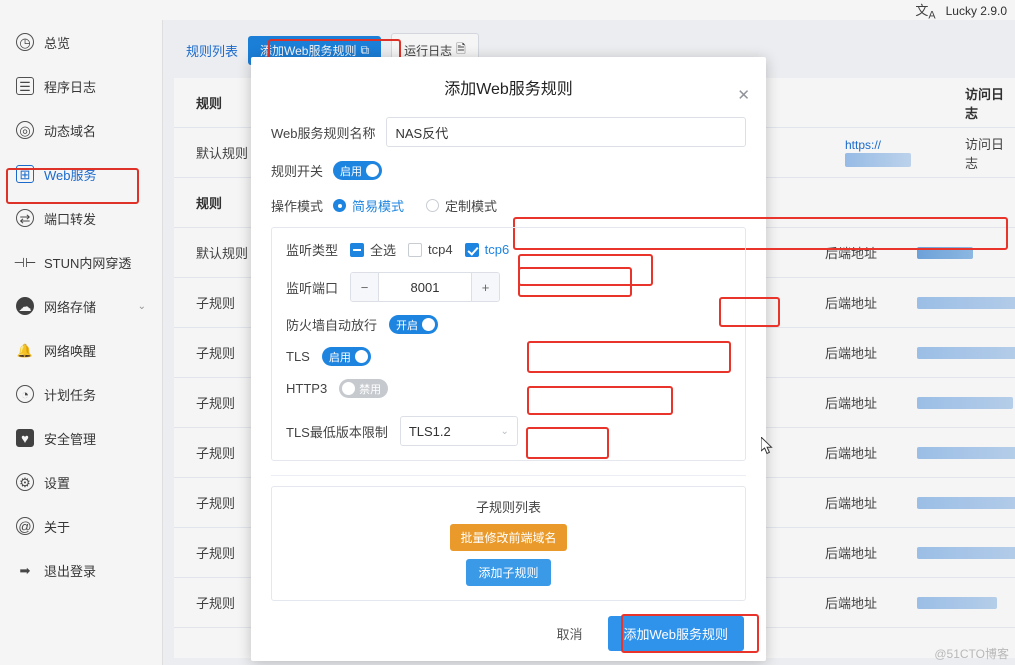 The image size is (1015, 665). Describe the element at coordinates (565, 132) in the screenshot. I see `rule-name-input` at that location.